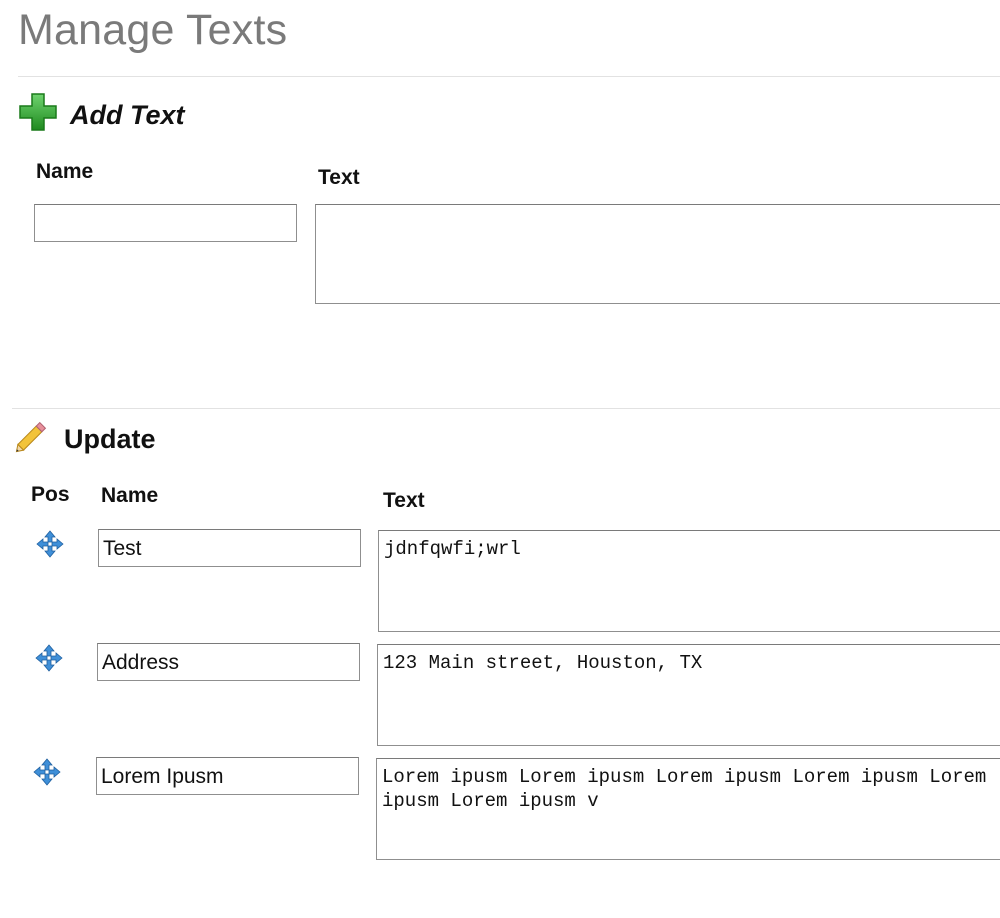  I want to click on title-divider, so click(509, 76).